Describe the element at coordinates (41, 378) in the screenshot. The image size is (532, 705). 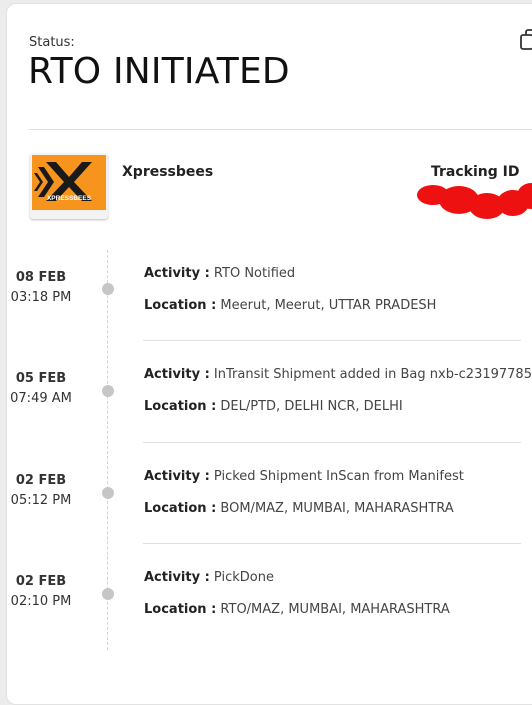
I see `event-date: 05 FEB` at that location.